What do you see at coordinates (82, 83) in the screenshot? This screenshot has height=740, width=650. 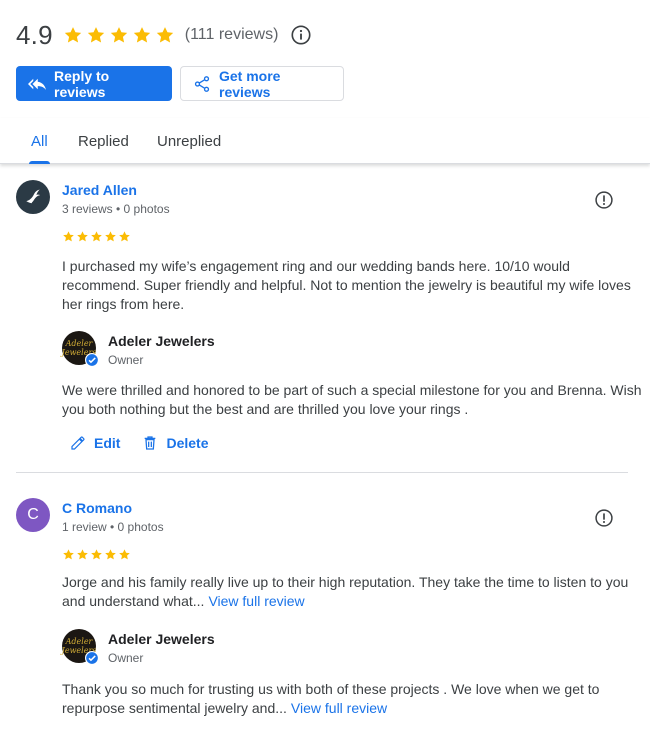 I see `reply-to-reviews-label: Reply to reviews` at bounding box center [82, 83].